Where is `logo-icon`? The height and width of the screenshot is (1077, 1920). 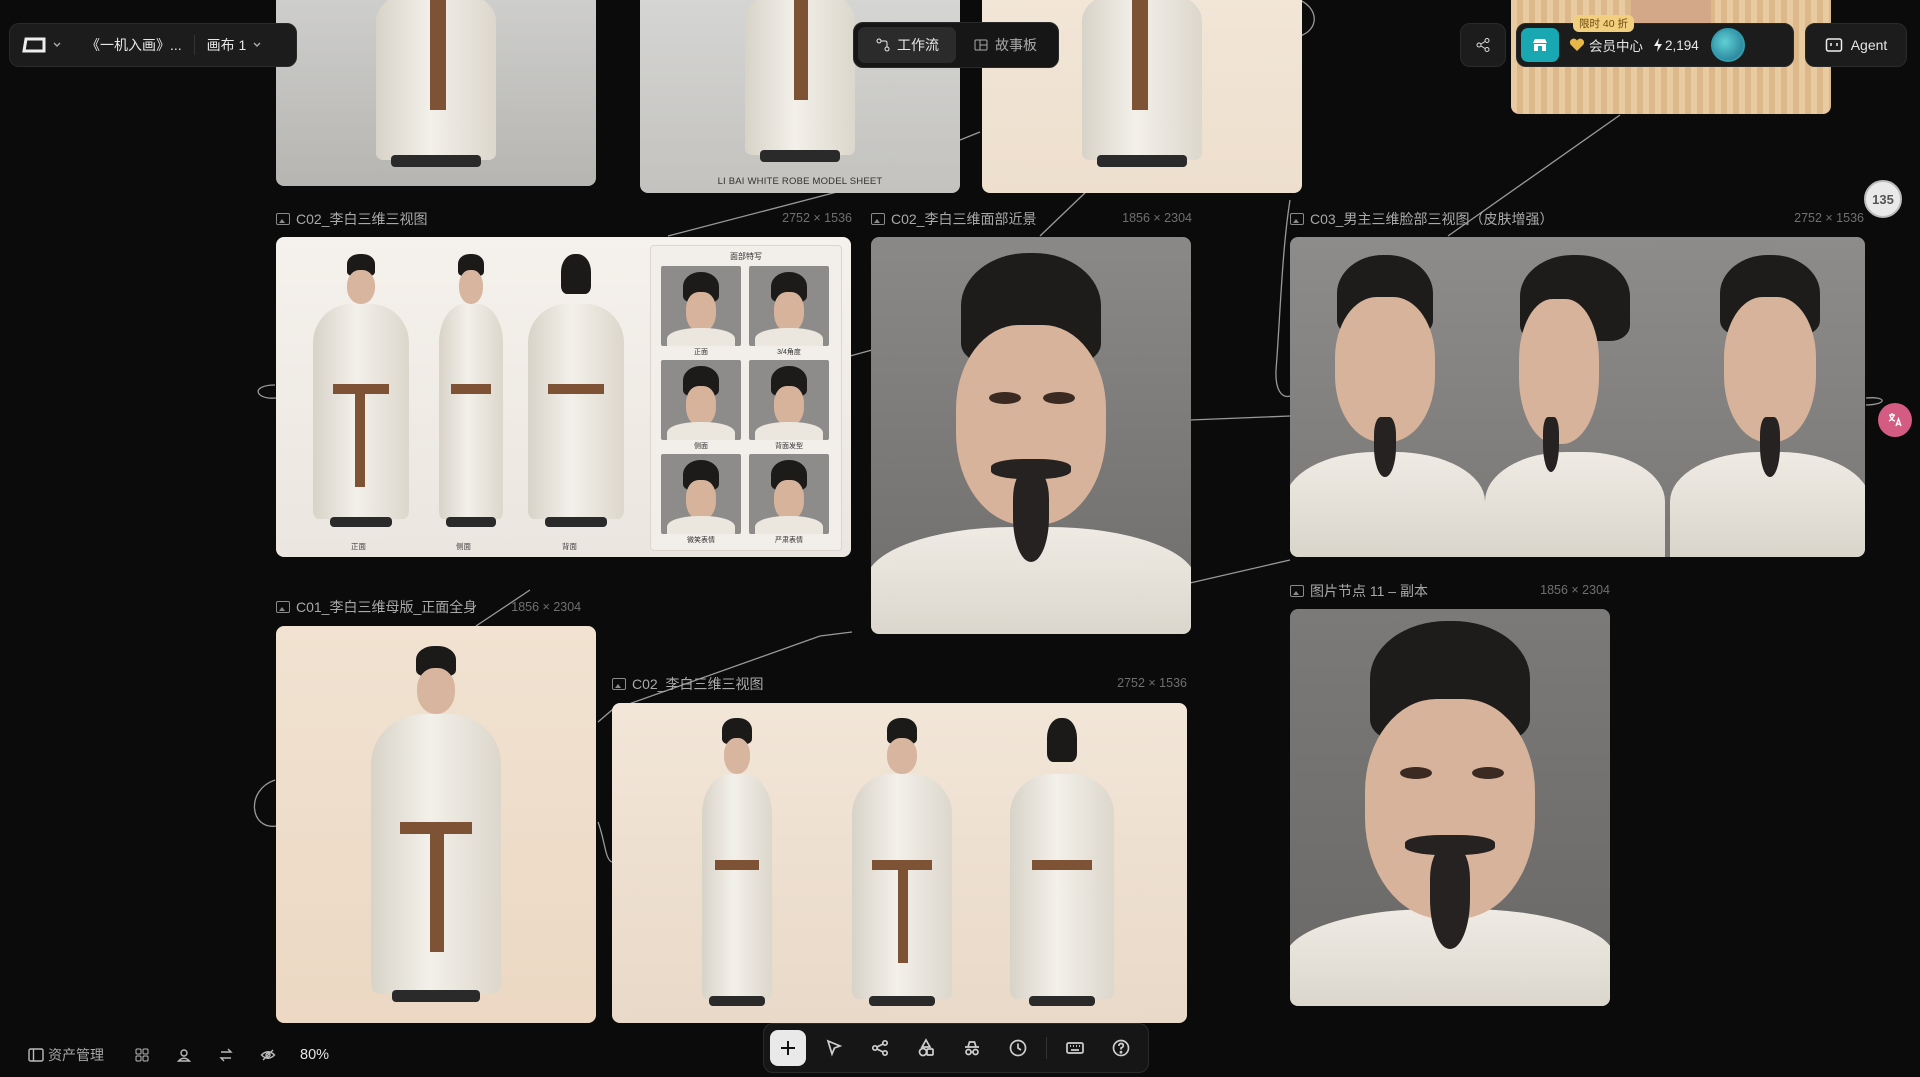 logo-icon is located at coordinates (34, 45).